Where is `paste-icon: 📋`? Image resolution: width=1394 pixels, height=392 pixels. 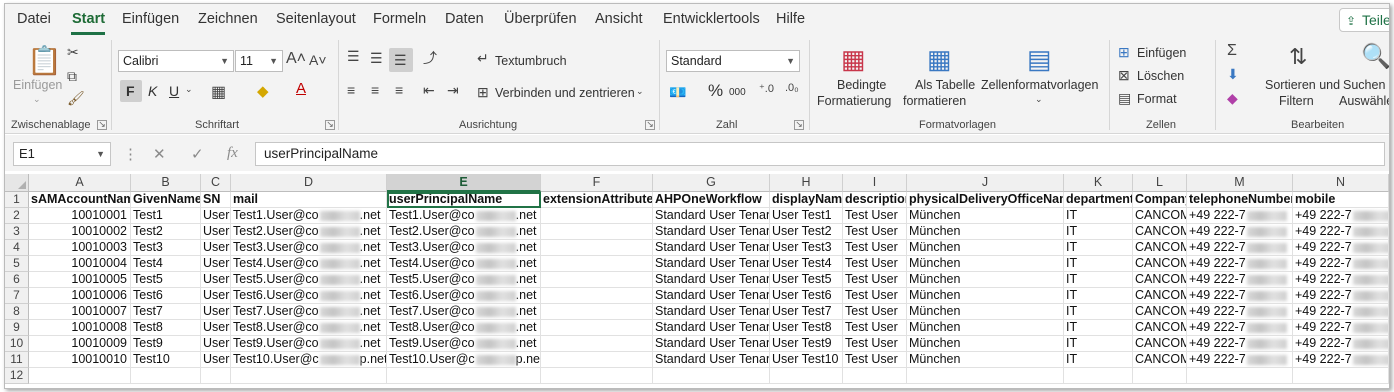
paste-icon: 📋 is located at coordinates (44, 60).